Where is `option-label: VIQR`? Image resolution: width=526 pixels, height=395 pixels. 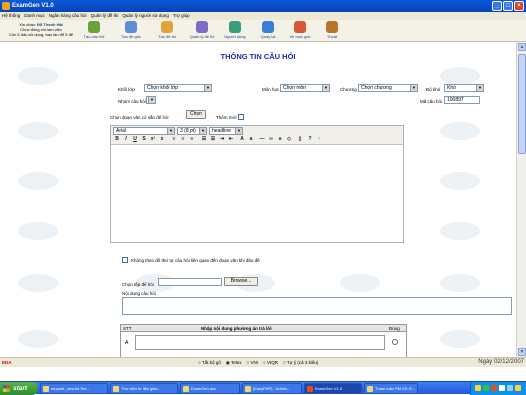
option-label: VIQR is located at coordinates (272, 362).